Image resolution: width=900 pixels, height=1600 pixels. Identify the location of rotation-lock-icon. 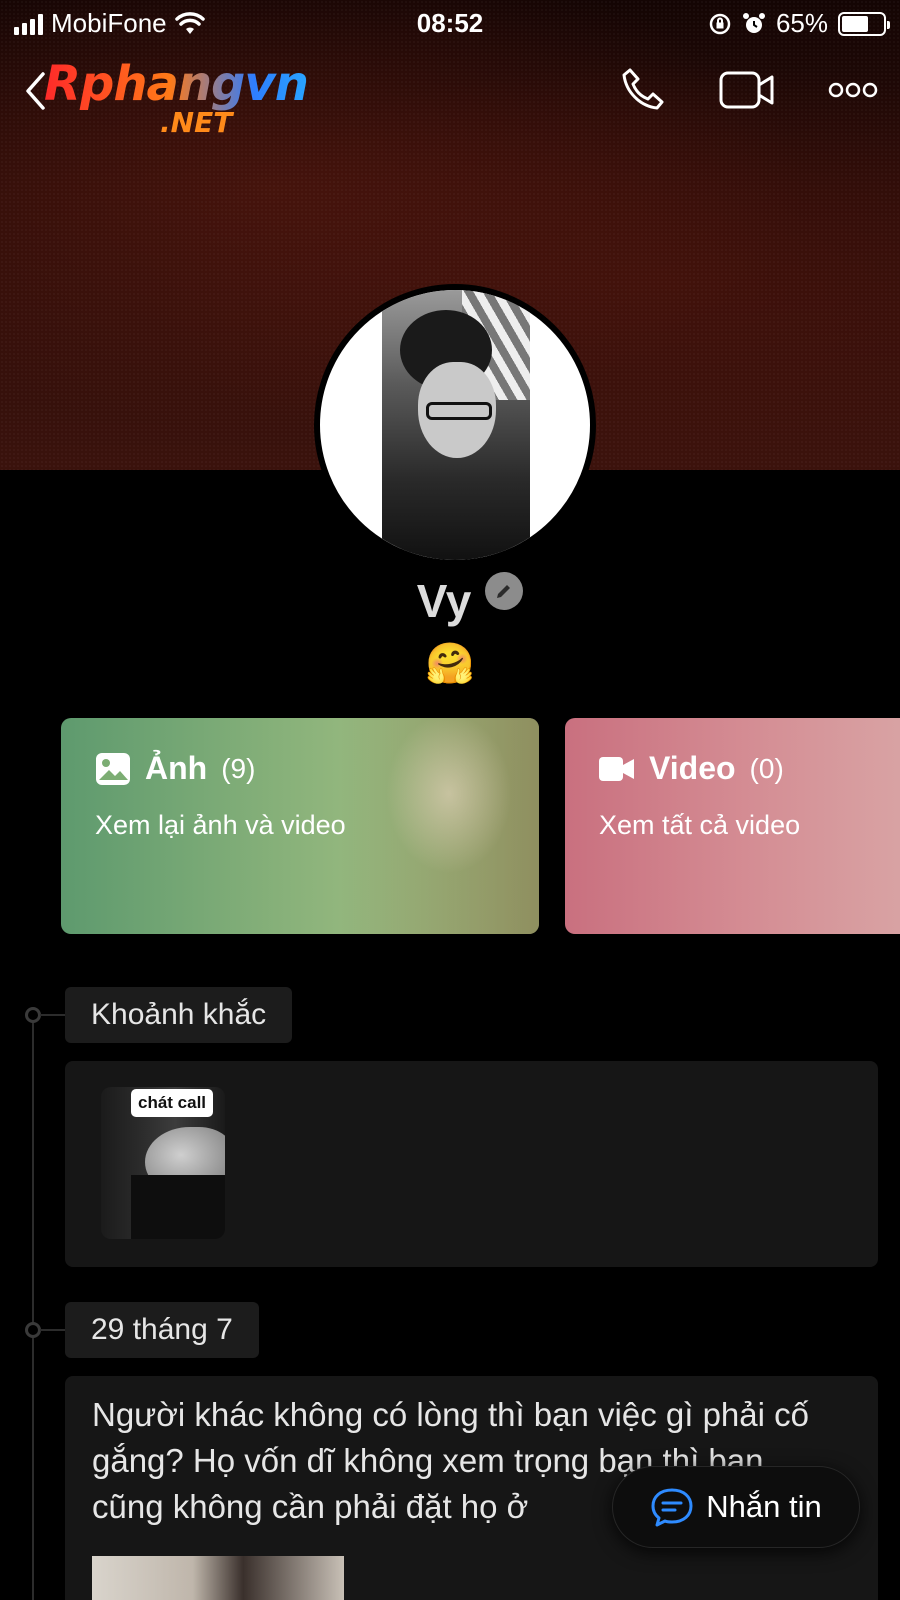
(720, 23).